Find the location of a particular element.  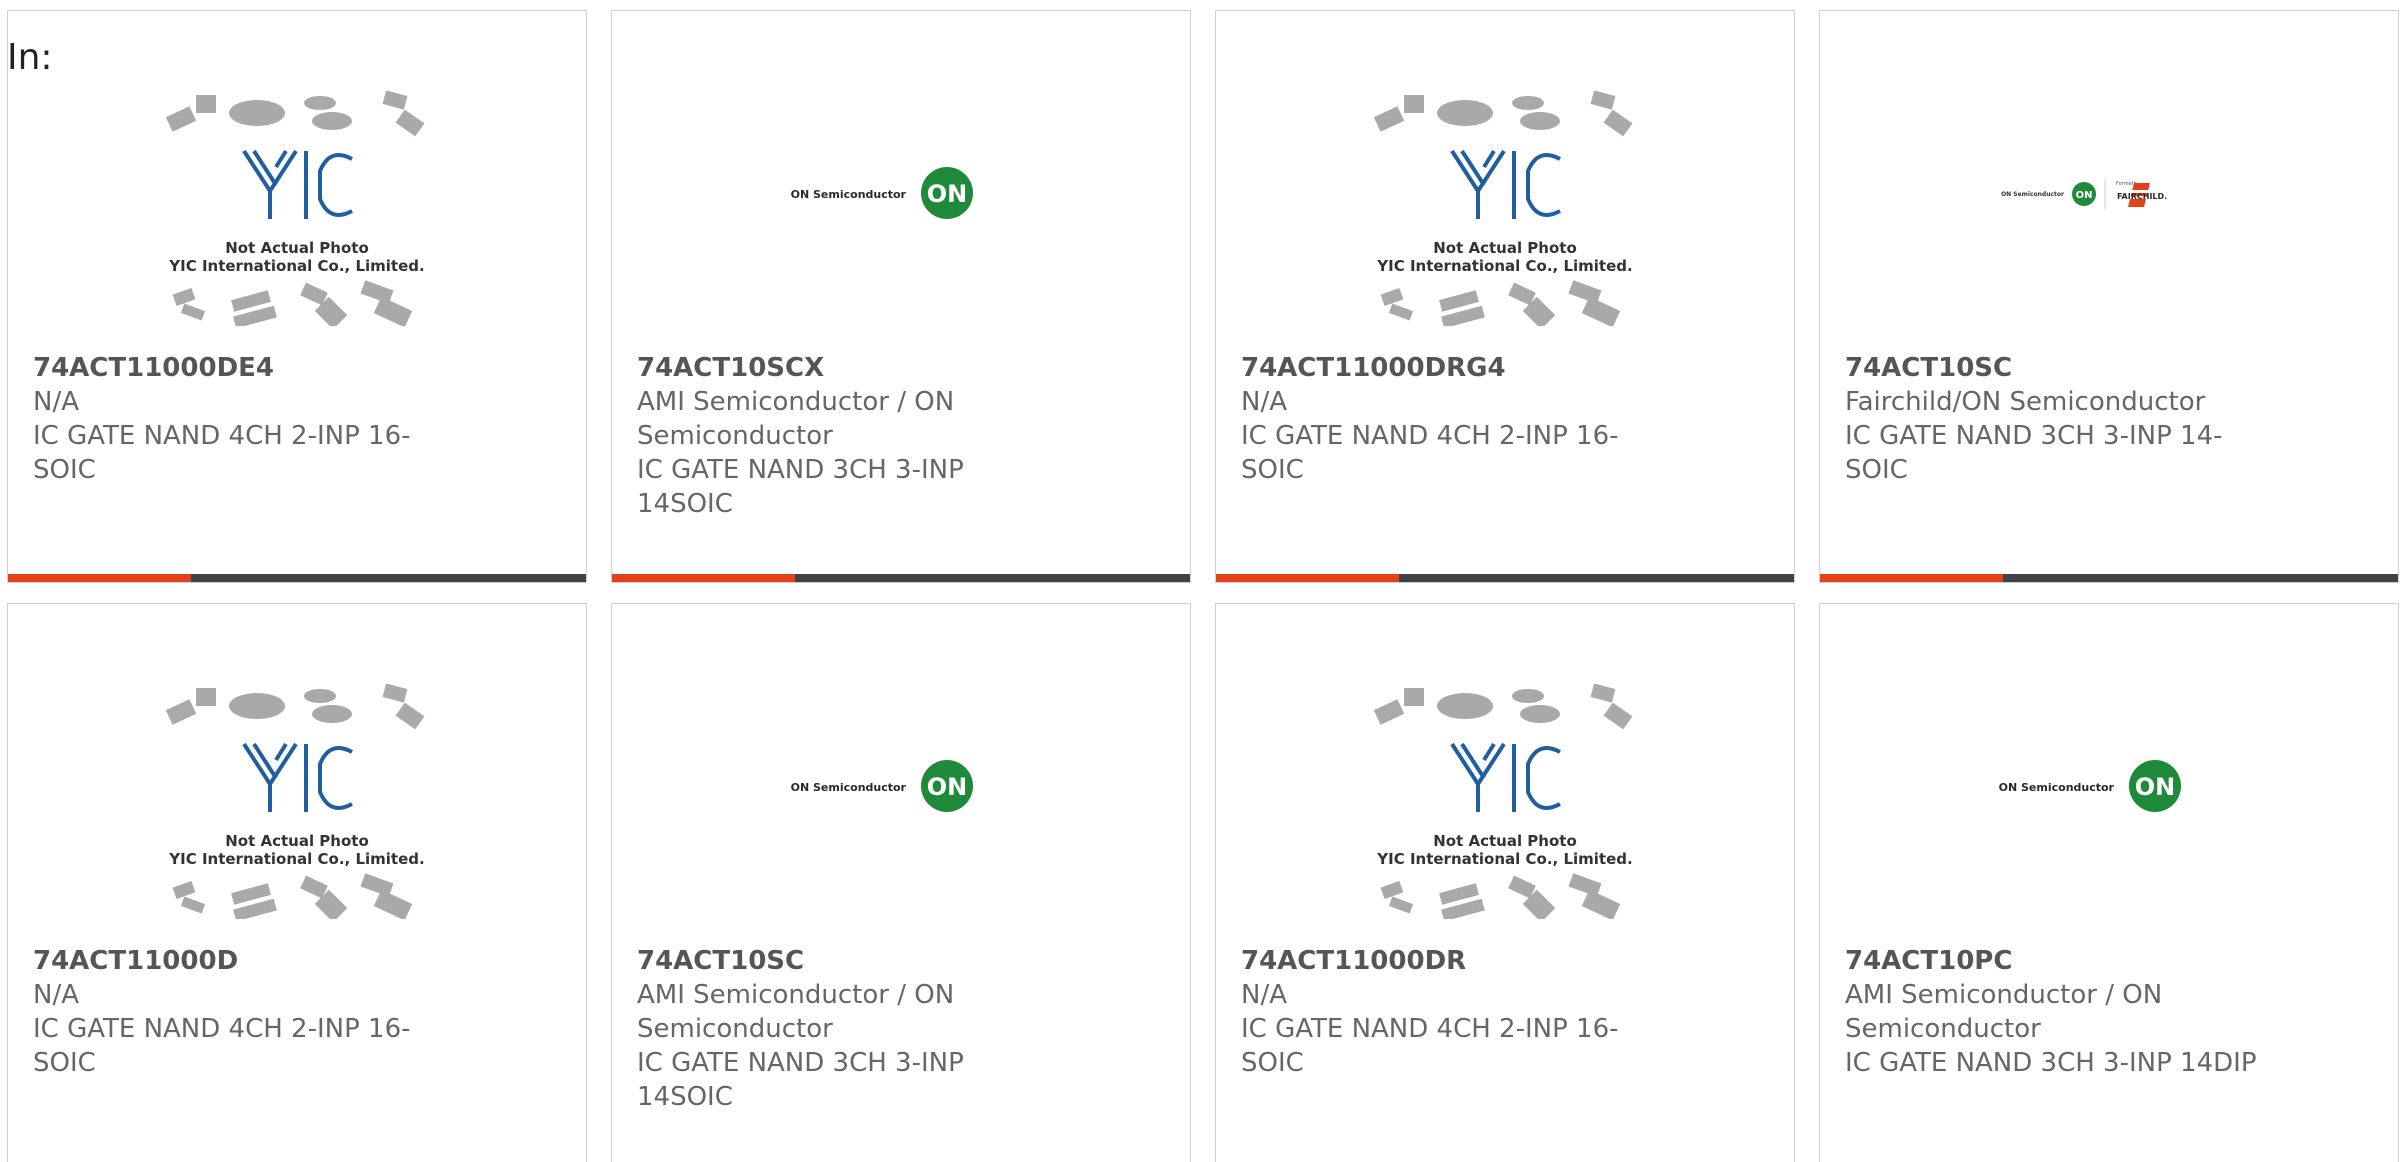

part-number: 74ACT11000D is located at coordinates (248, 961).